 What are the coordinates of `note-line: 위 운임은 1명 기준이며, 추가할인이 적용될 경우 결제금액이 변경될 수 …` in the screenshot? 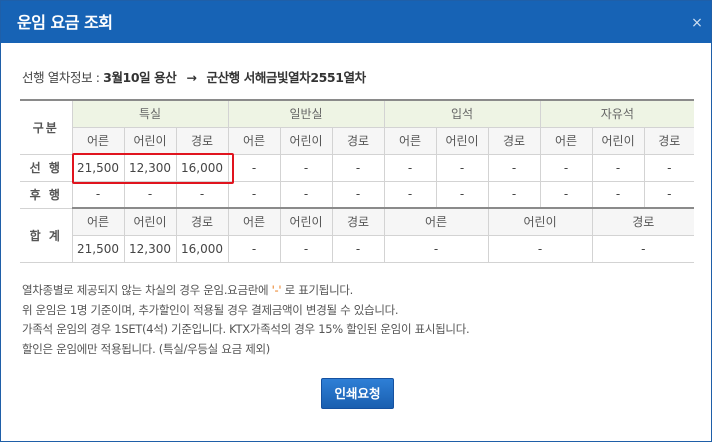 It's located at (210, 309).